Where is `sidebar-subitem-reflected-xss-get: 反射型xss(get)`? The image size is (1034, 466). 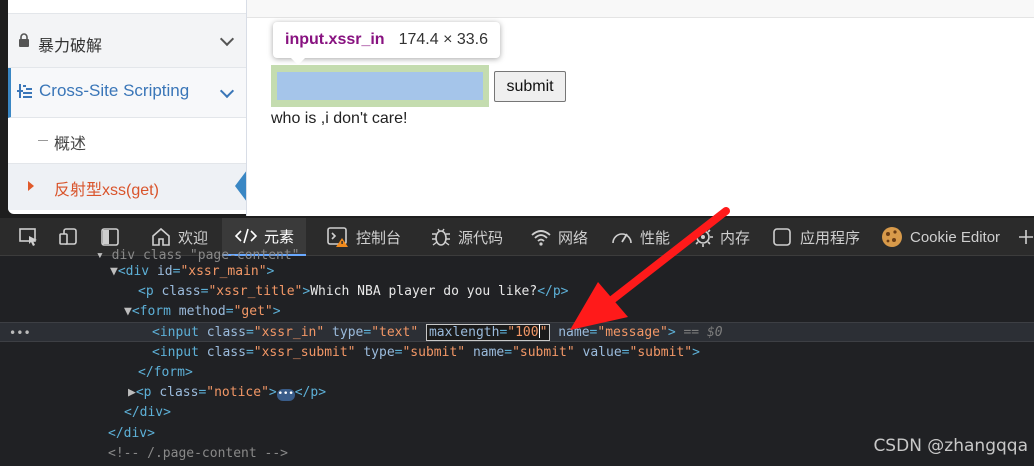 sidebar-subitem-reflected-xss-get: 反射型xss(get) is located at coordinates (127, 187).